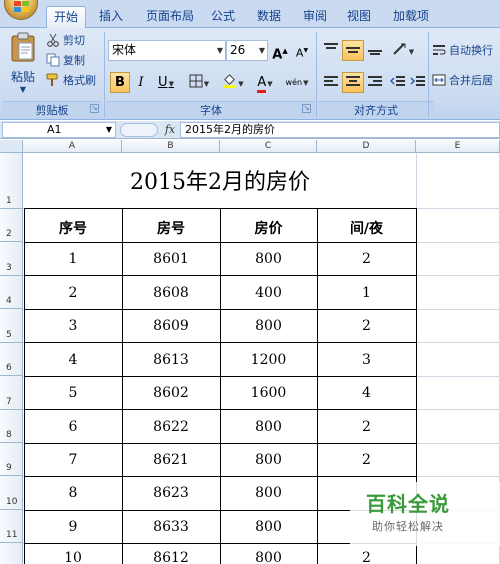 This screenshot has width=500, height=564. Describe the element at coordinates (247, 50) in the screenshot. I see `font-size-select: 26 ▼` at that location.